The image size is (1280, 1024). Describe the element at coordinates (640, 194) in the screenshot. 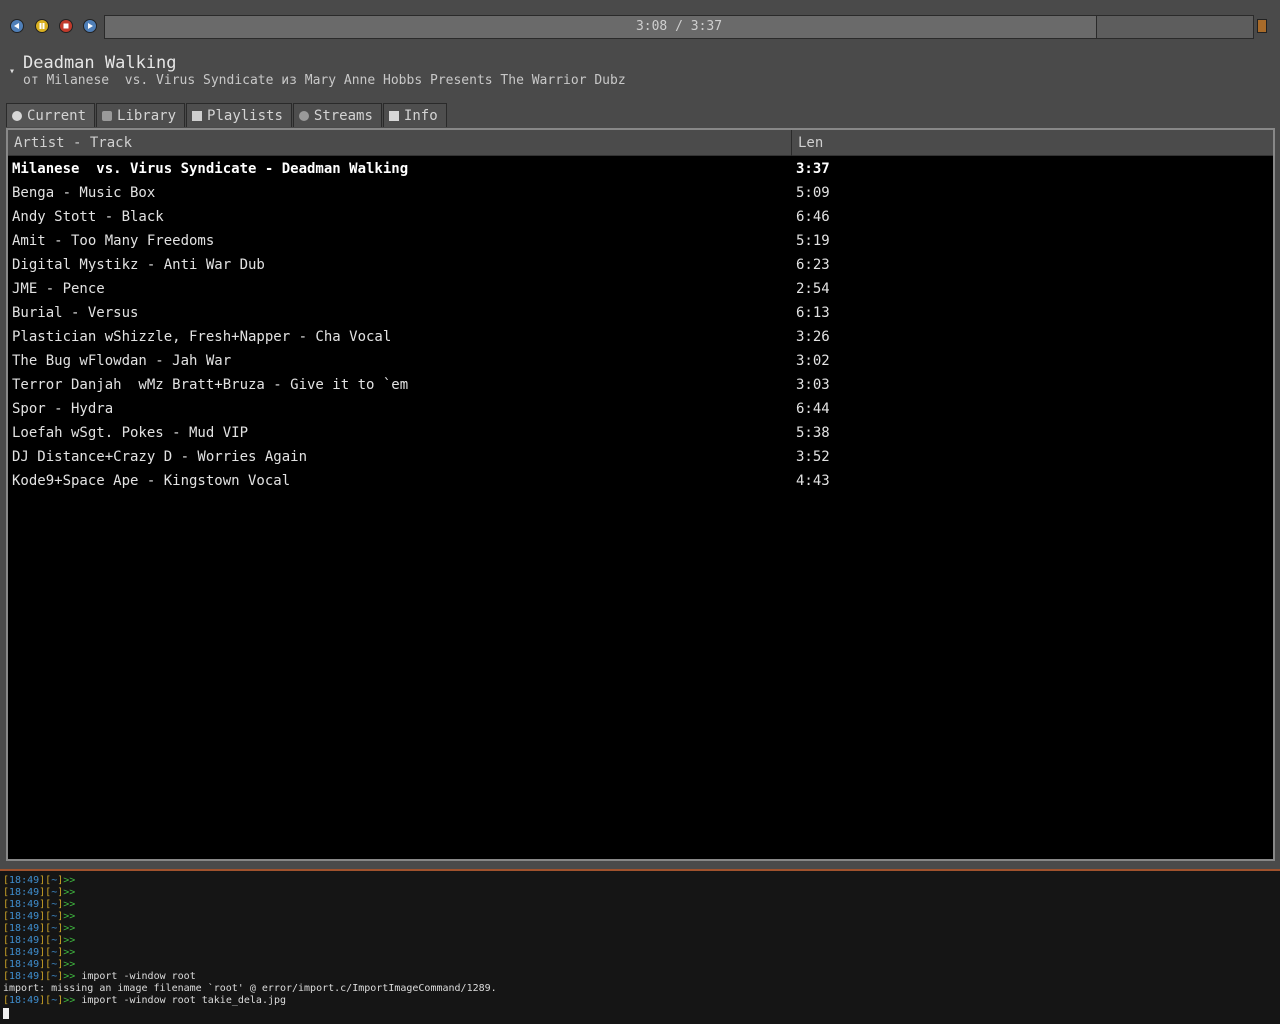

I see `playlist-row: Benga - Music Box 5:09` at that location.